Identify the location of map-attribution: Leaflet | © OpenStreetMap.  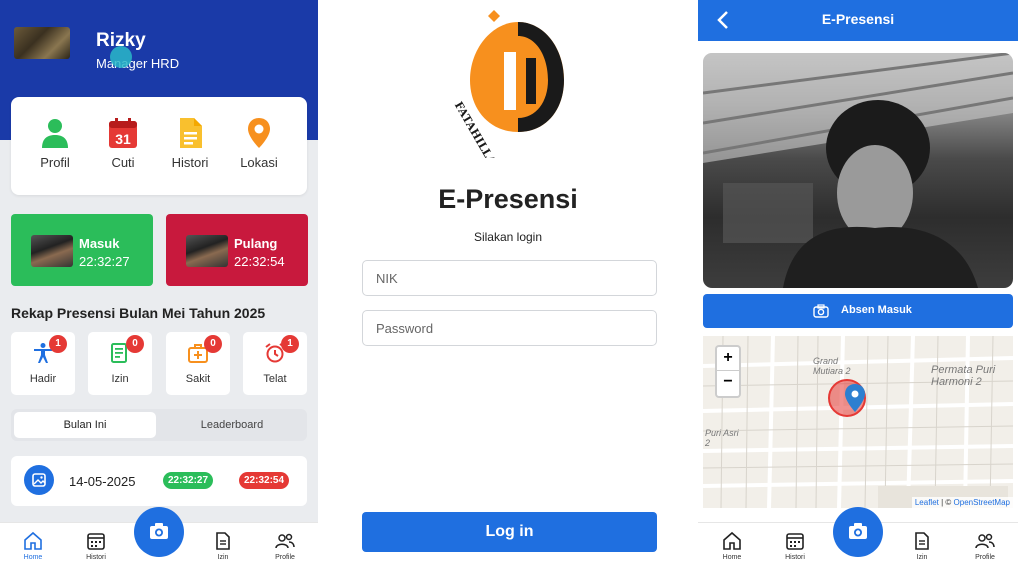
(962, 502).